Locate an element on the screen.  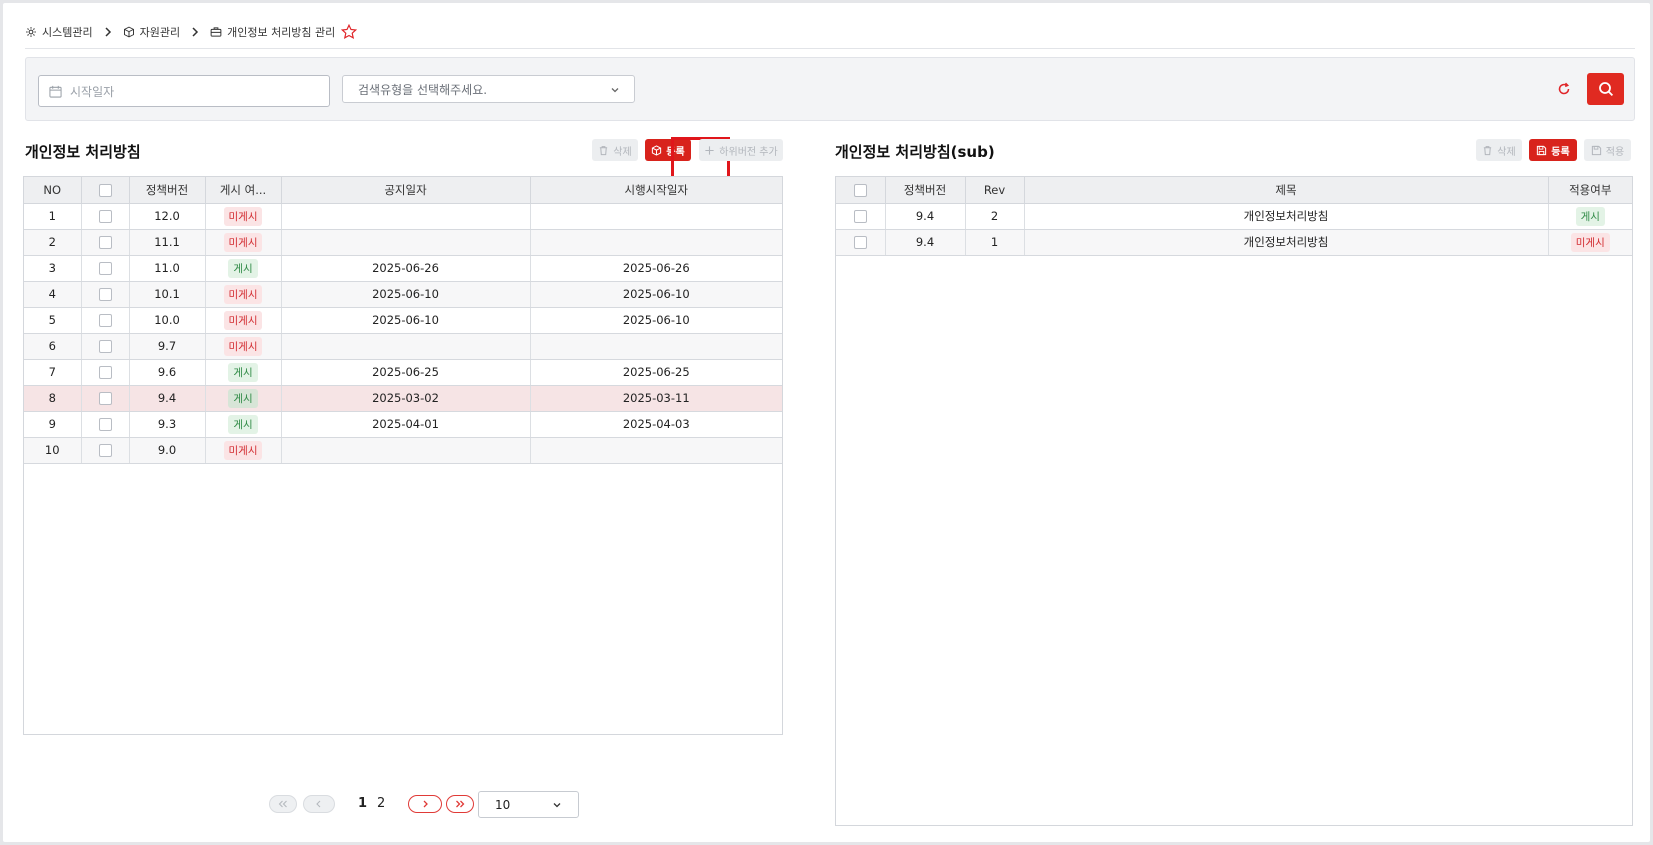
cell-rev: 1 is located at coordinates (995, 242).